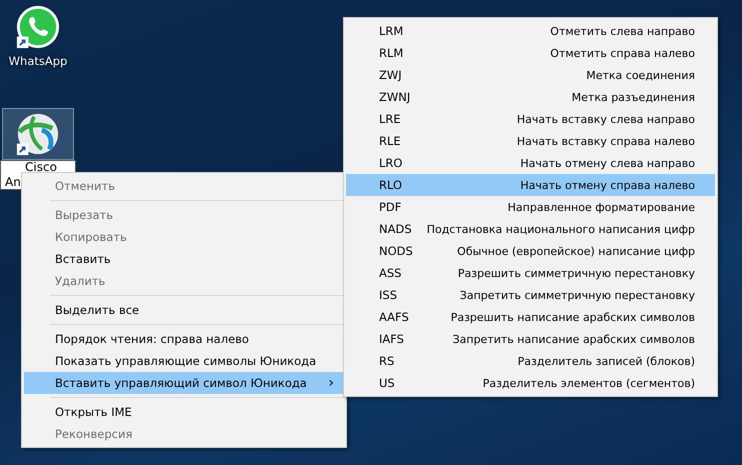 This screenshot has width=742, height=465. I want to click on control-code: ISS, so click(388, 295).